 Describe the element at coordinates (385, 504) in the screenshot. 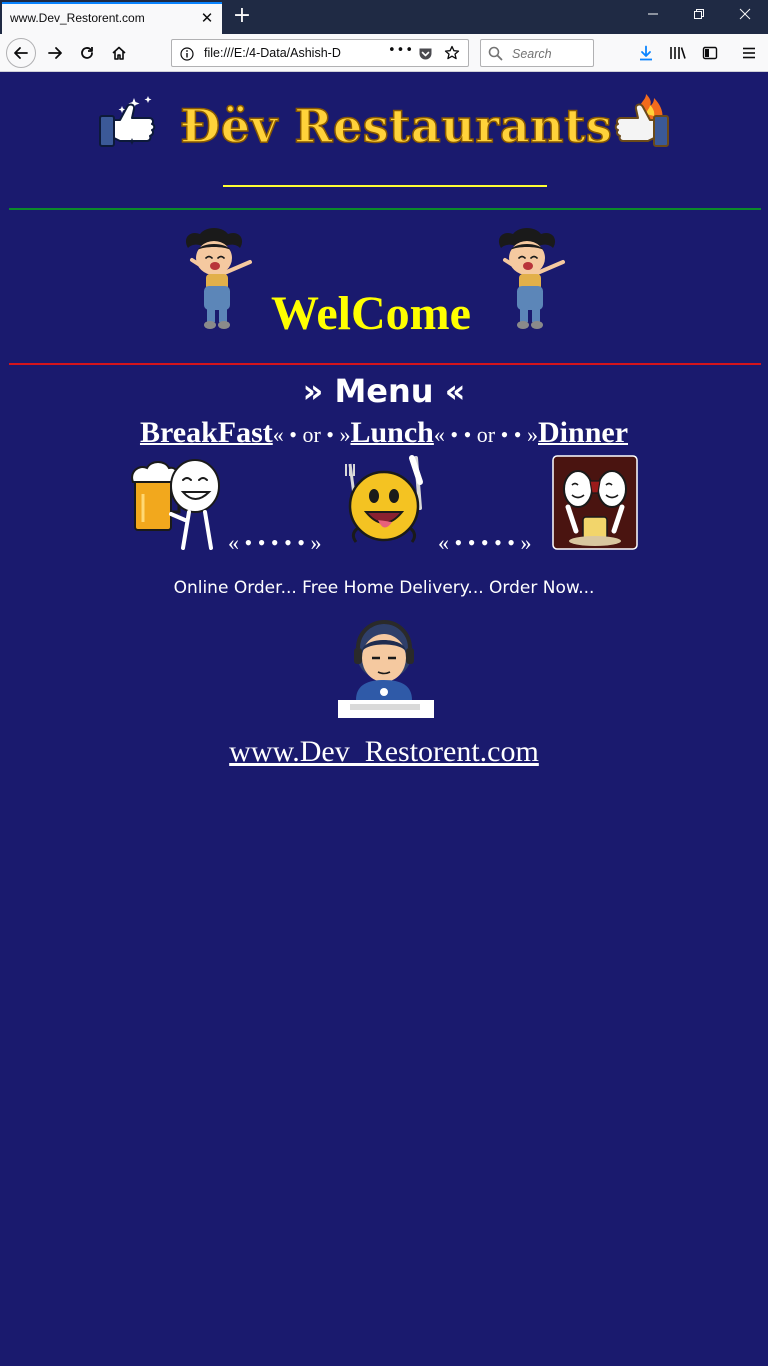

I see `hungry-smiley-image` at that location.